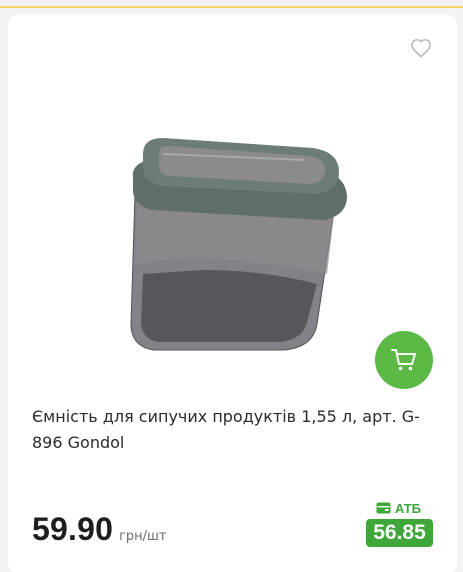 The height and width of the screenshot is (572, 463). I want to click on regular-price: 59.90 грн/шт, so click(99, 529).